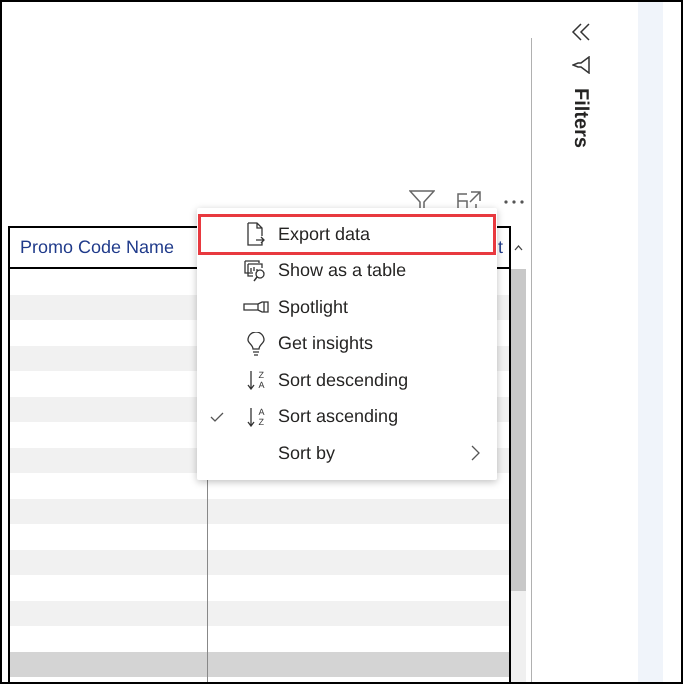 This screenshot has width=683, height=684. I want to click on scrollbar-thumb, so click(518, 430).